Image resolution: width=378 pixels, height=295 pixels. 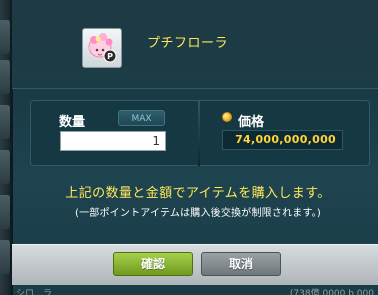 What do you see at coordinates (110, 56) in the screenshot?
I see `svg-text: P` at bounding box center [110, 56].